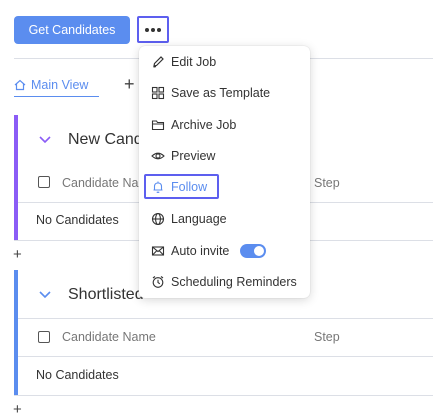 Image resolution: width=433 pixels, height=420 pixels. Describe the element at coordinates (20, 85) in the screenshot. I see `home-icon` at that location.